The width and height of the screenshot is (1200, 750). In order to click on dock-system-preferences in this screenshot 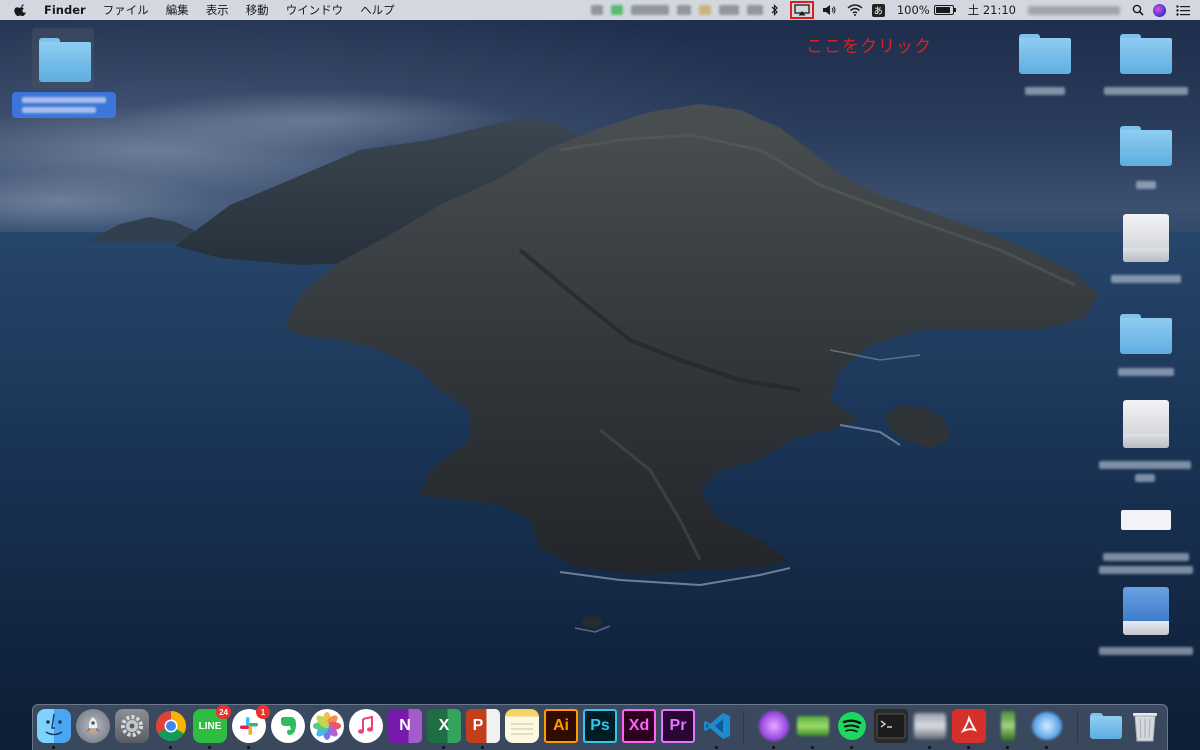, I will do `click(132, 726)`.